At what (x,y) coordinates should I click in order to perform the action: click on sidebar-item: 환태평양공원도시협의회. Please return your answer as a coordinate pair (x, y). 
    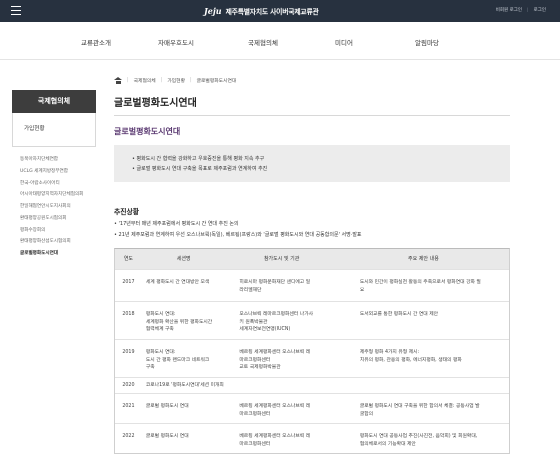
    Looking at the image, I should click on (58, 219).